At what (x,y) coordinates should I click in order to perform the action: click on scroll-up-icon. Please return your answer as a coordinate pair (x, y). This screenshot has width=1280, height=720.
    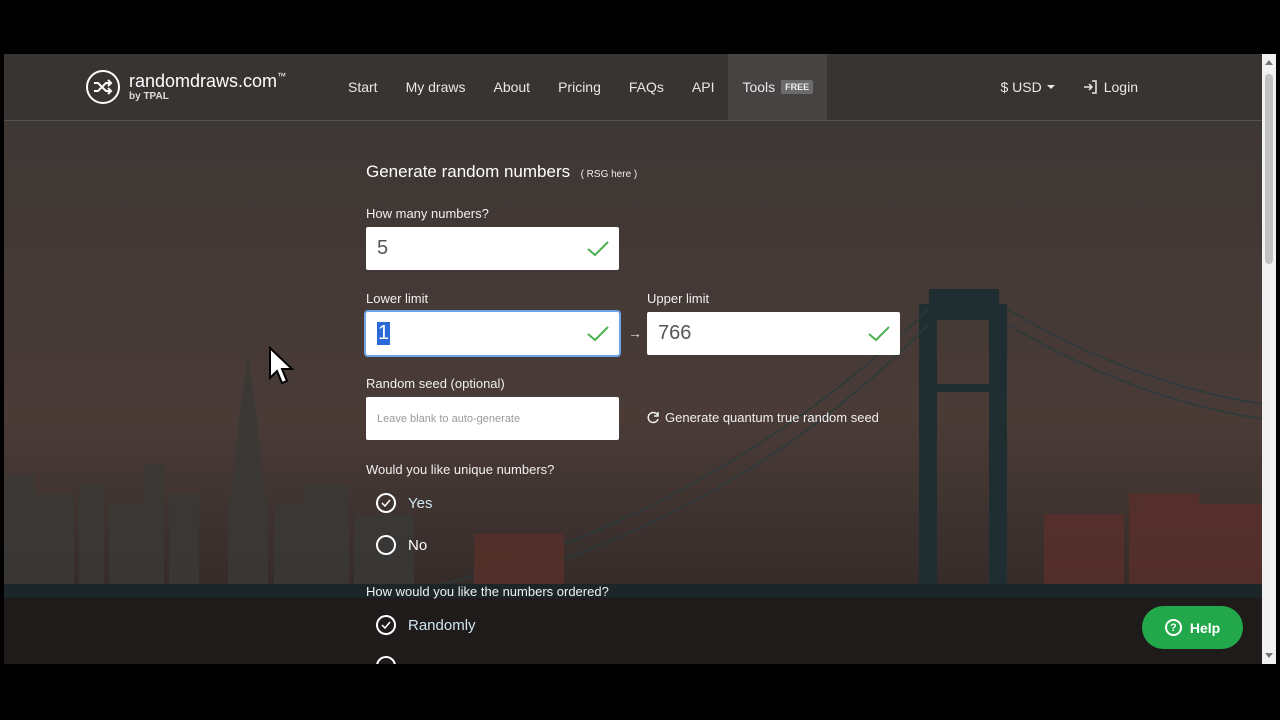
    Looking at the image, I should click on (1269, 62).